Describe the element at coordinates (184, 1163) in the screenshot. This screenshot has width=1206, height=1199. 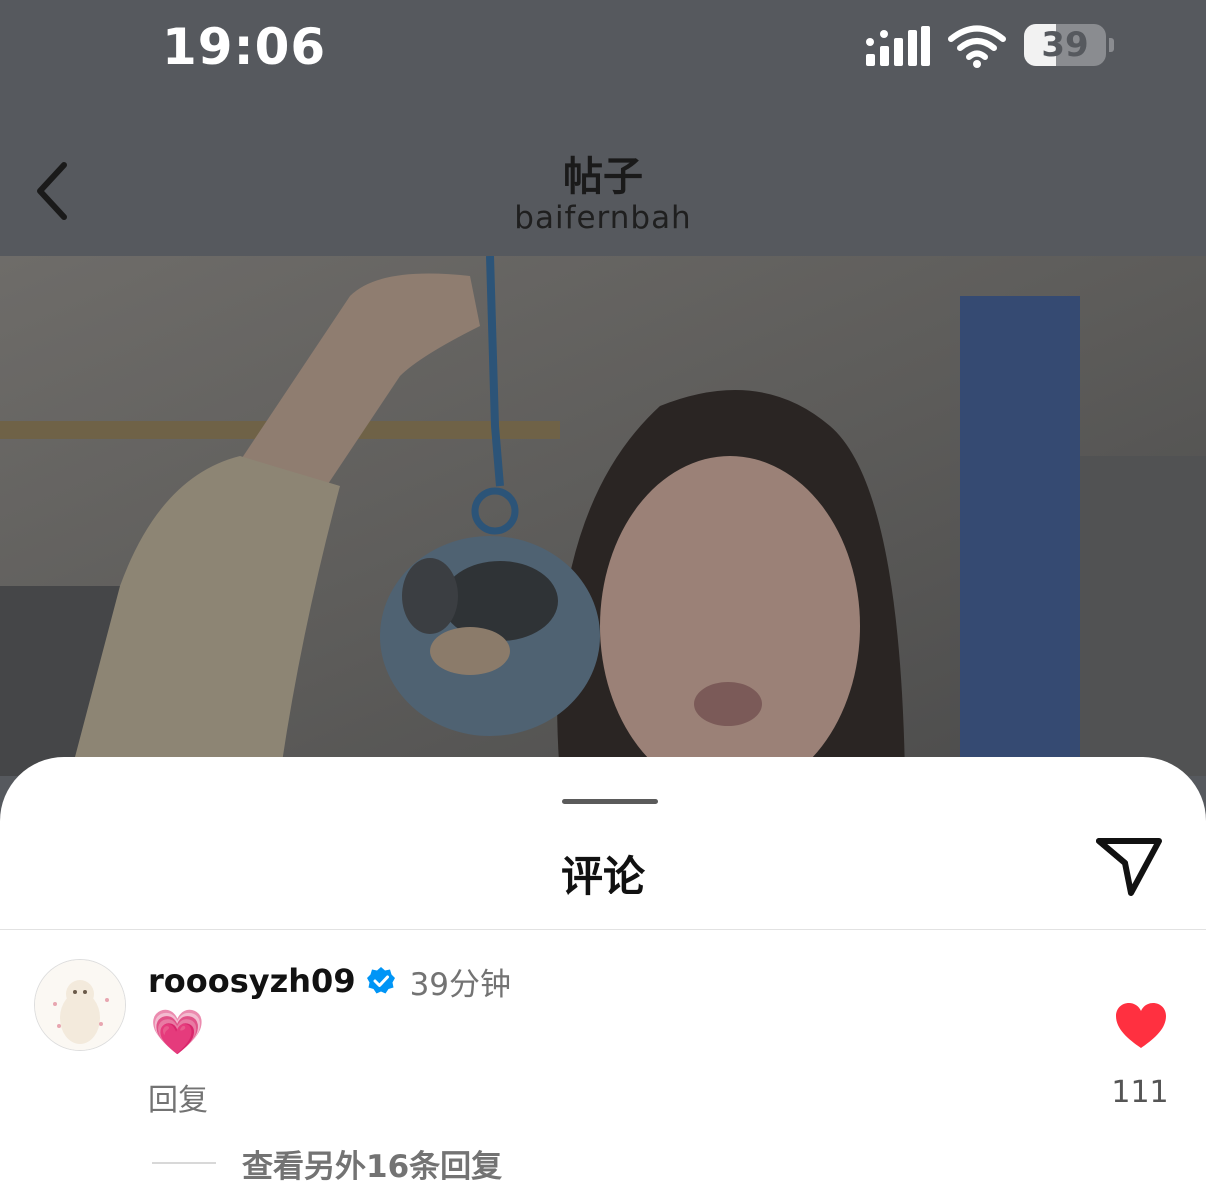
I see `replies-line` at that location.